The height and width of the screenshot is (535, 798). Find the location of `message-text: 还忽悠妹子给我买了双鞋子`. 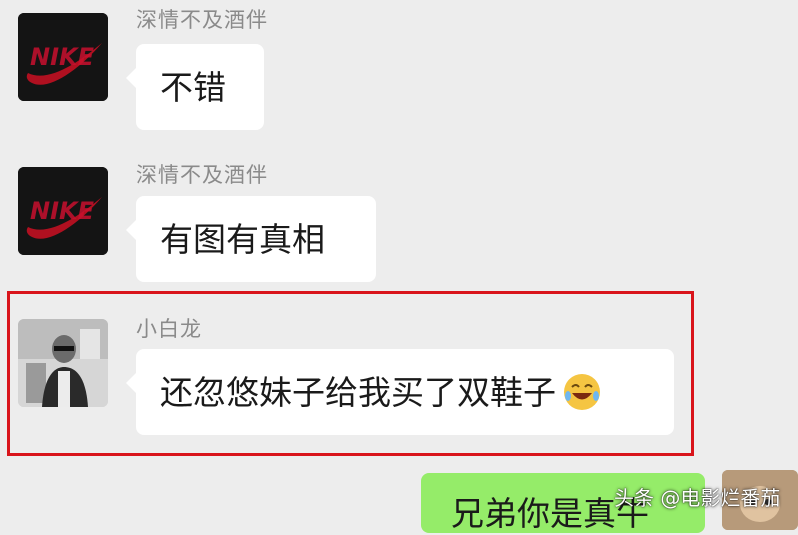

message-text: 还忽悠妹子给我买了双鞋子 is located at coordinates (358, 392).